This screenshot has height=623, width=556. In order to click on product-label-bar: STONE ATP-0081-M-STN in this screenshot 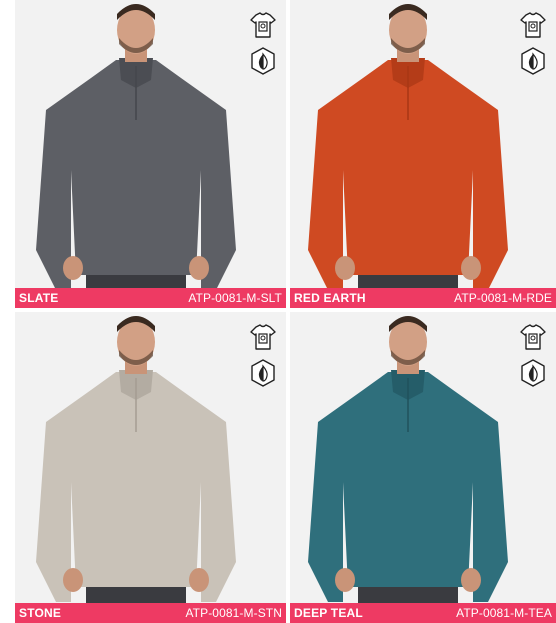, I will do `click(150, 613)`.